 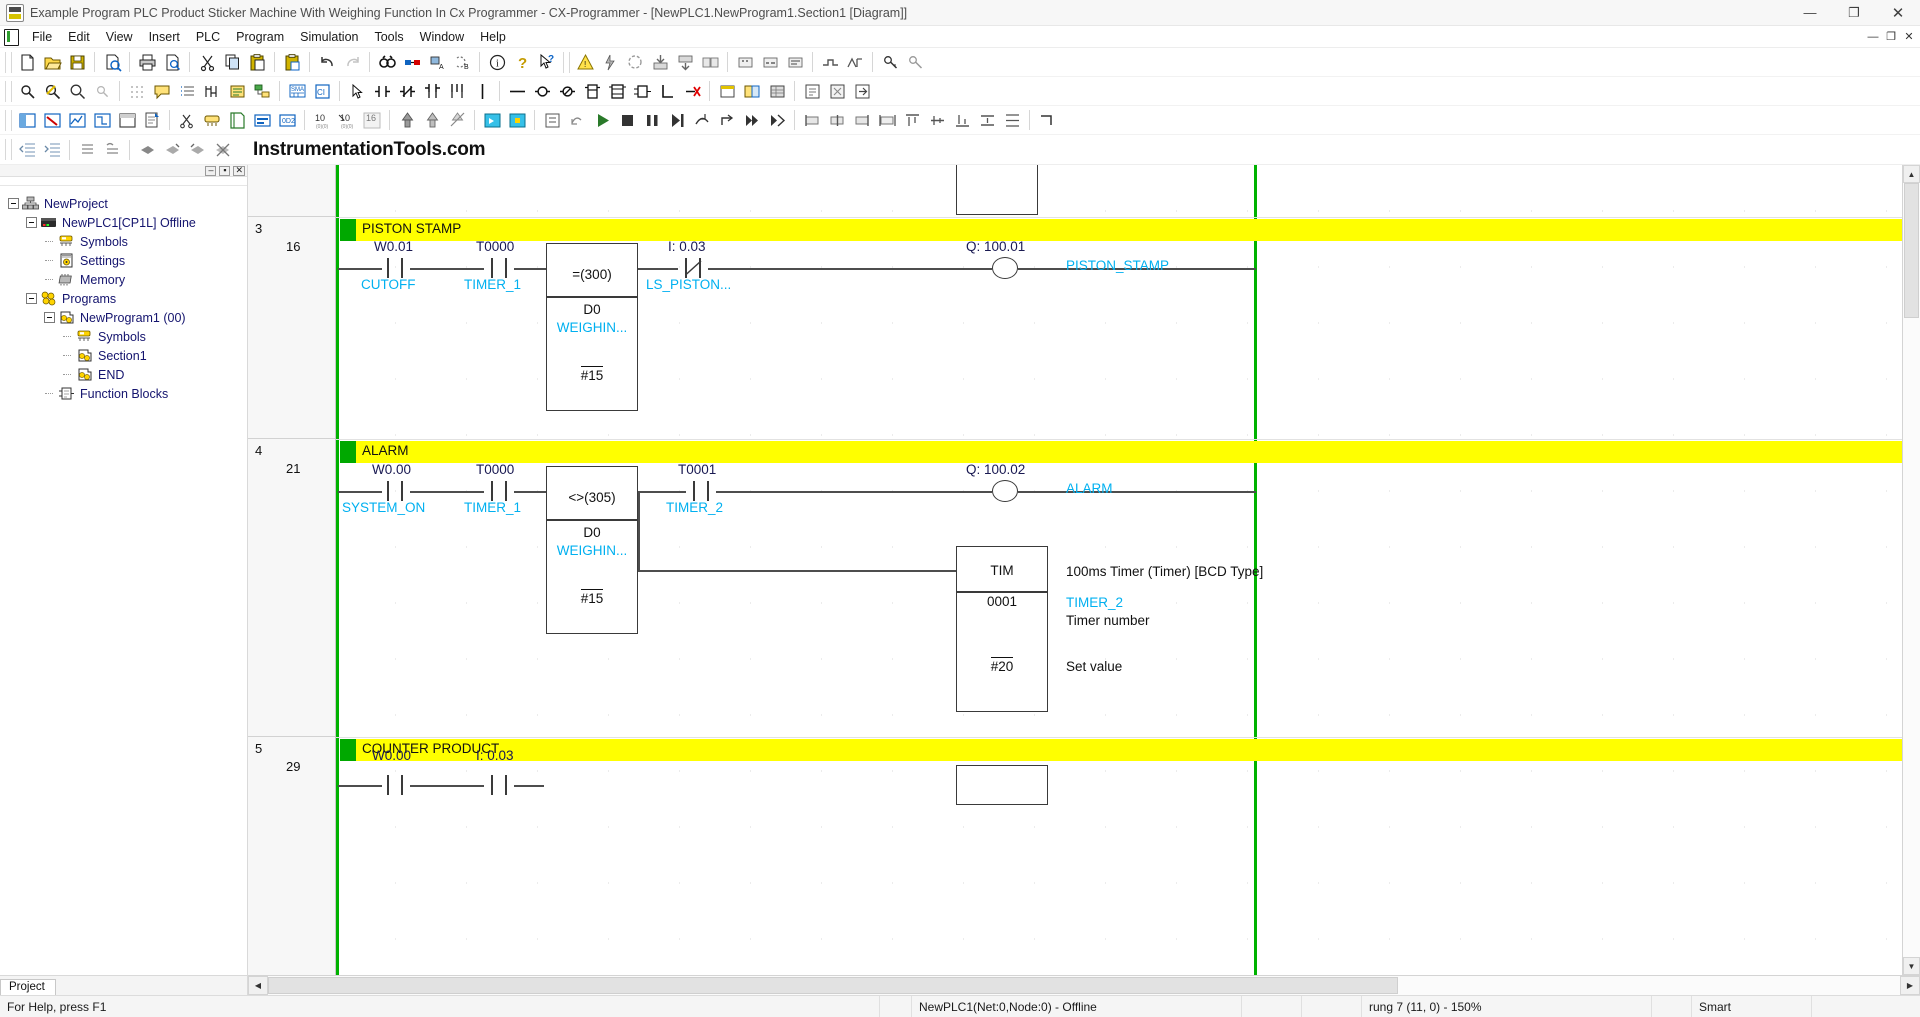 What do you see at coordinates (52, 149) in the screenshot?
I see `increase-indent-icon` at bounding box center [52, 149].